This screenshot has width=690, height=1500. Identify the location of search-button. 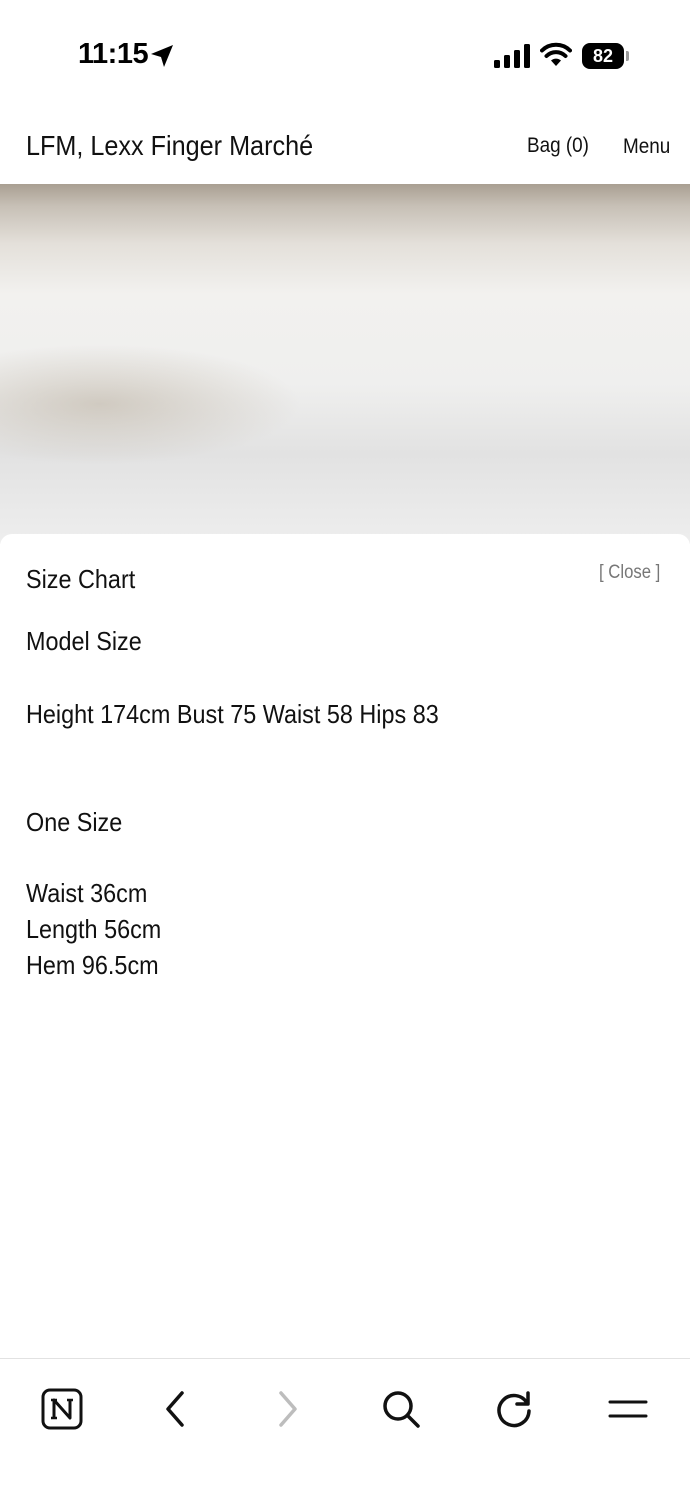
(401, 1409).